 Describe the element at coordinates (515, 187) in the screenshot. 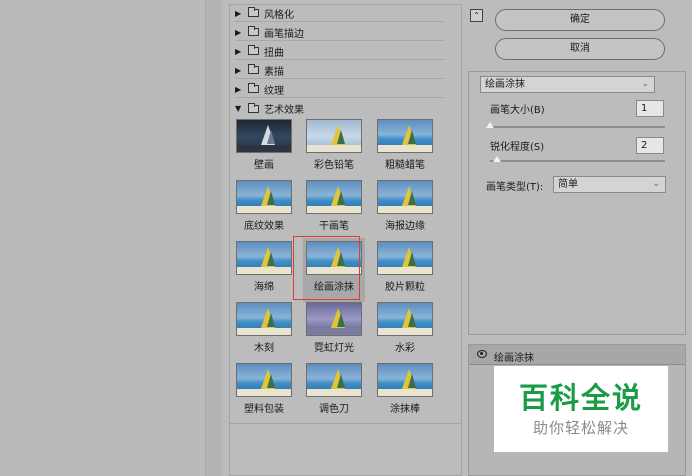

I see `brush-type-label: 画笔类型(T):` at that location.